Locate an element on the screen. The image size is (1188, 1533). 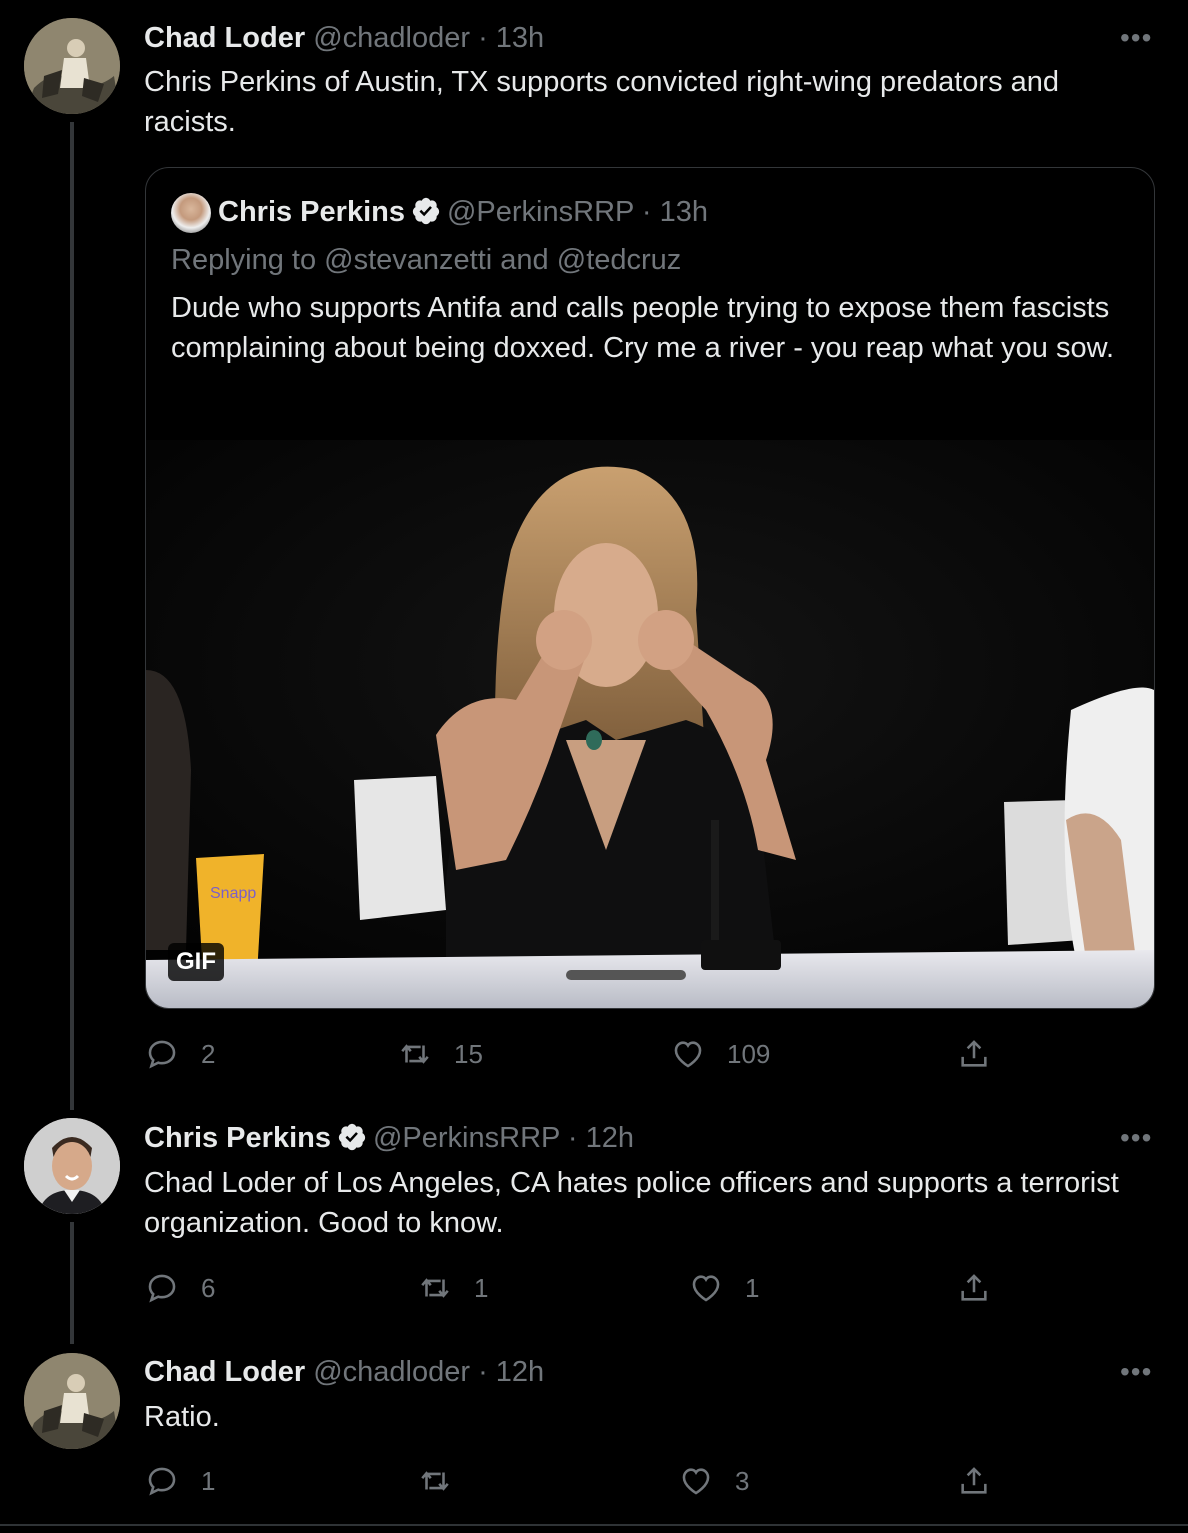
reply-count: 2 is located at coordinates (208, 1053).